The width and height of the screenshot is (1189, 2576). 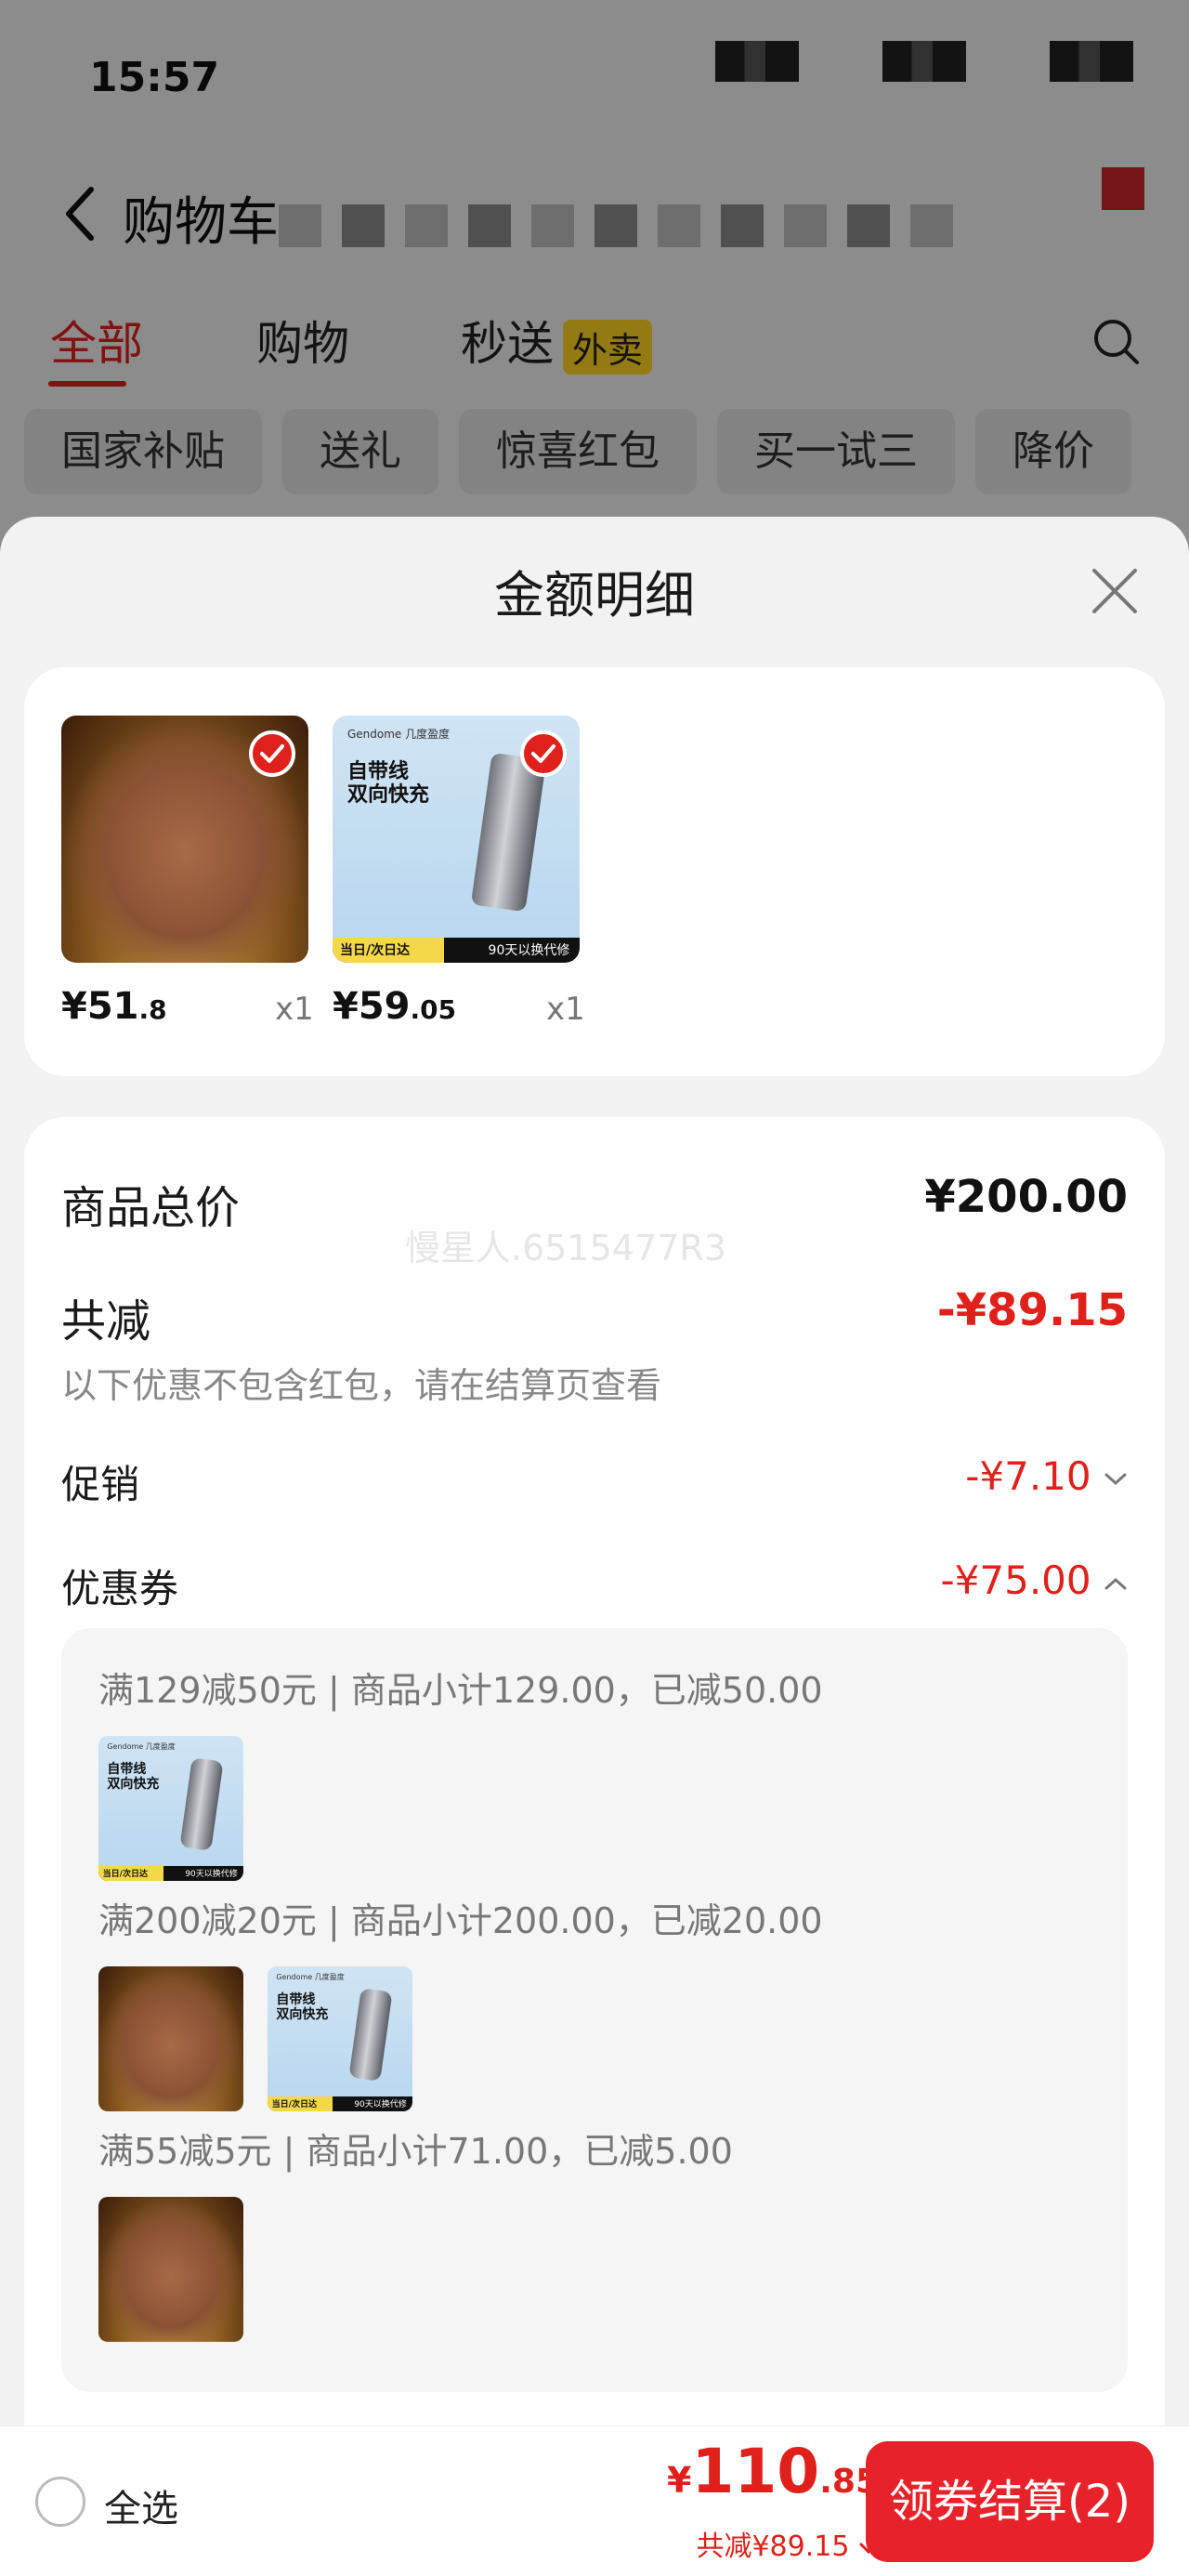 I want to click on product-price: ¥51.8, so click(x=114, y=1006).